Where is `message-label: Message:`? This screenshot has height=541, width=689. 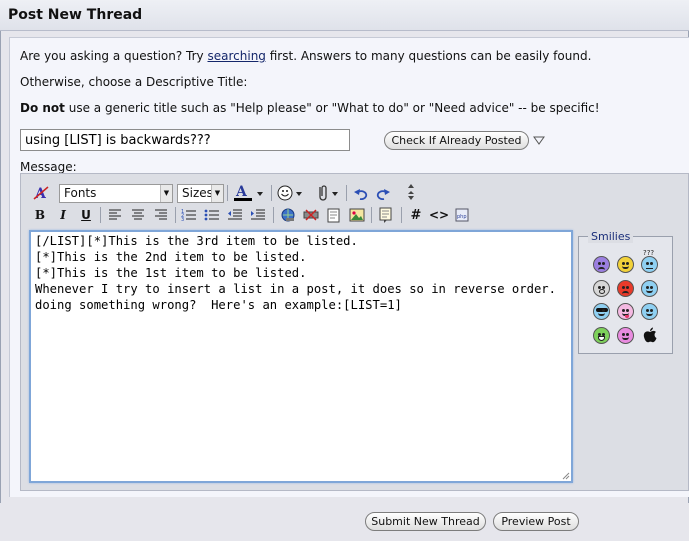
message-label: Message: is located at coordinates (48, 167).